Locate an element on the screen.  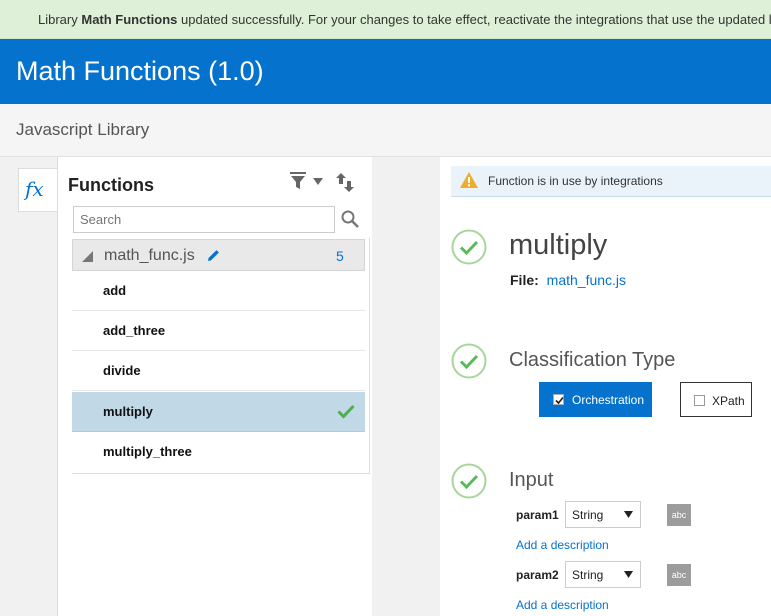
orchestration-checkbox is located at coordinates (558, 399).